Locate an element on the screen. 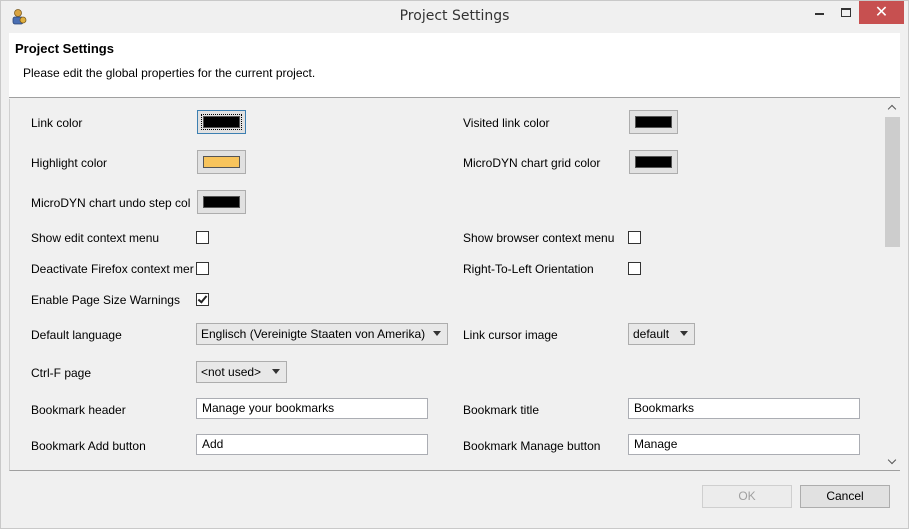  close-button: ✕ is located at coordinates (881, 12).